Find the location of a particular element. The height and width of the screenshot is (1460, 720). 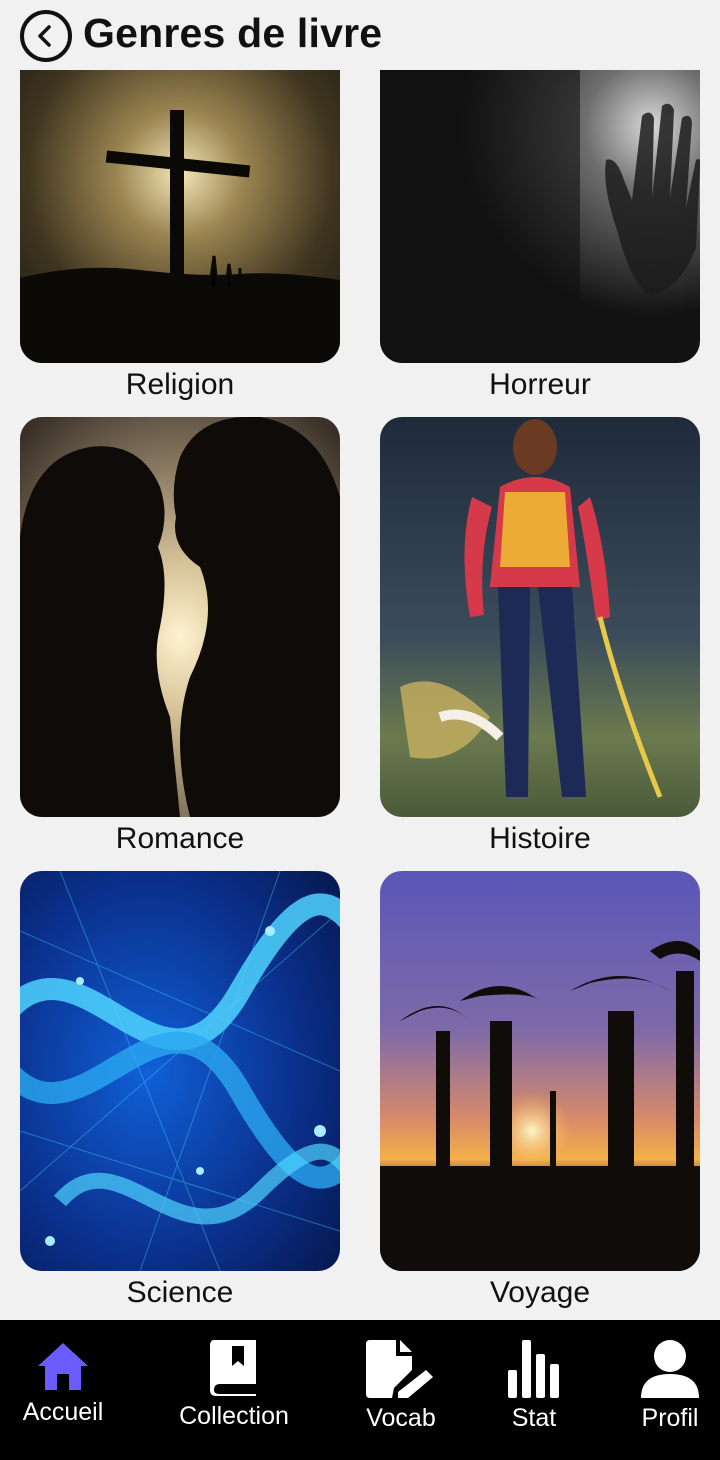

nav-item-vocab: Vocab is located at coordinates (401, 1395).